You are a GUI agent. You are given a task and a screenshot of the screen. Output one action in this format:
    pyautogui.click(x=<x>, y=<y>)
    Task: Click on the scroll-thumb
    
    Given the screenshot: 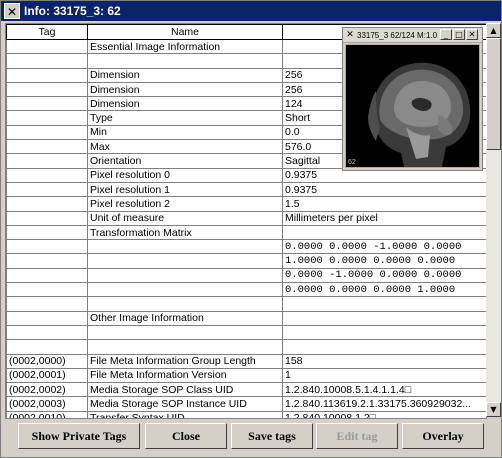 What is the action you would take?
    pyautogui.click(x=493, y=94)
    